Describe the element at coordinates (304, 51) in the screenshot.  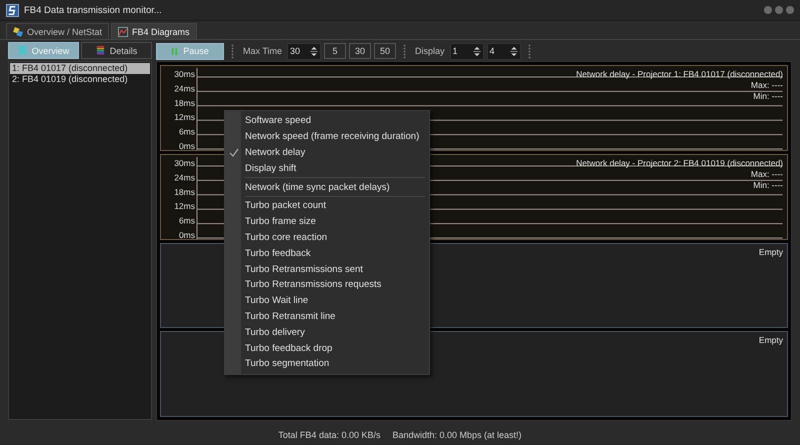
I see `max-time-spinner: 30` at that location.